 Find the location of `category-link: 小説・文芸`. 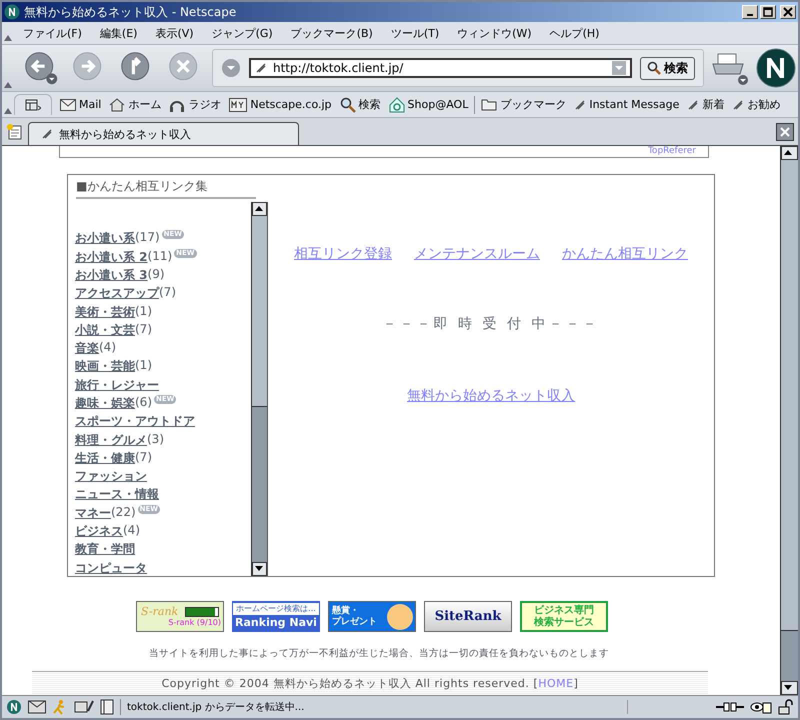

category-link: 小説・文芸 is located at coordinates (105, 330).